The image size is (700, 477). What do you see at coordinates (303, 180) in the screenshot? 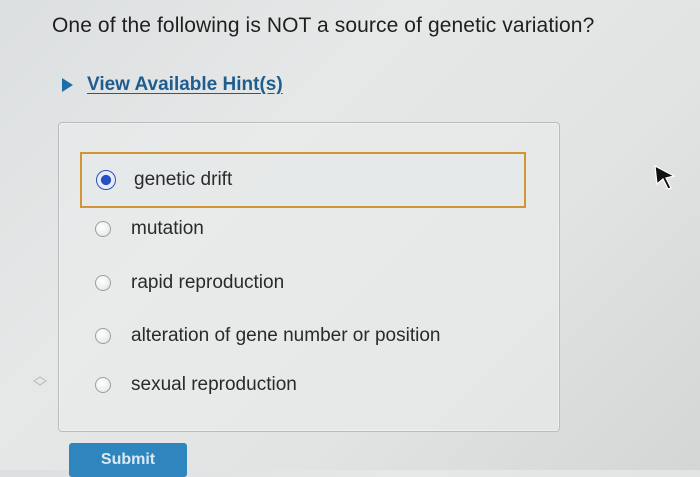
I see `choice-genetic-drift: genetic drift` at bounding box center [303, 180].